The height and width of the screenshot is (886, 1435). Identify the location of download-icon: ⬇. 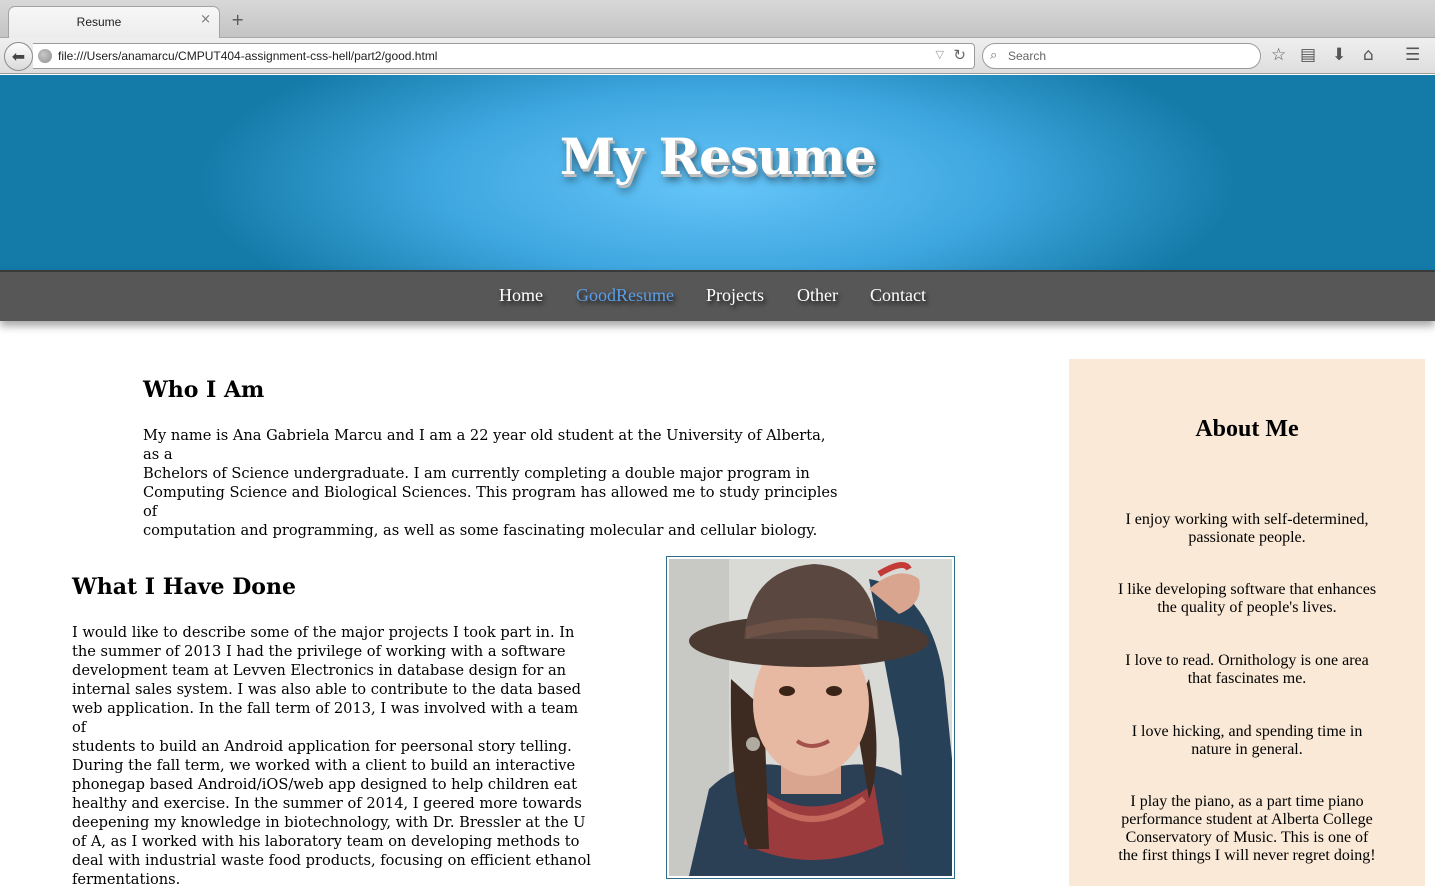
(1339, 55).